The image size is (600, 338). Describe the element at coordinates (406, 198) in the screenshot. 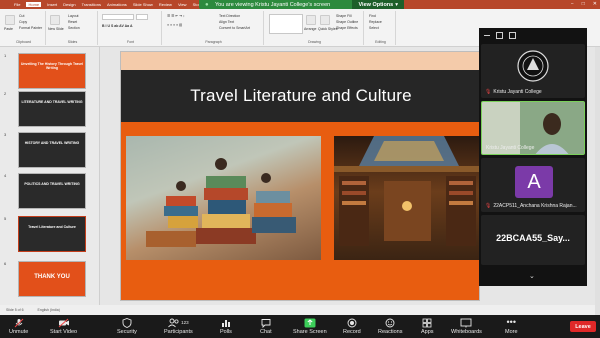

I see `library-image` at that location.